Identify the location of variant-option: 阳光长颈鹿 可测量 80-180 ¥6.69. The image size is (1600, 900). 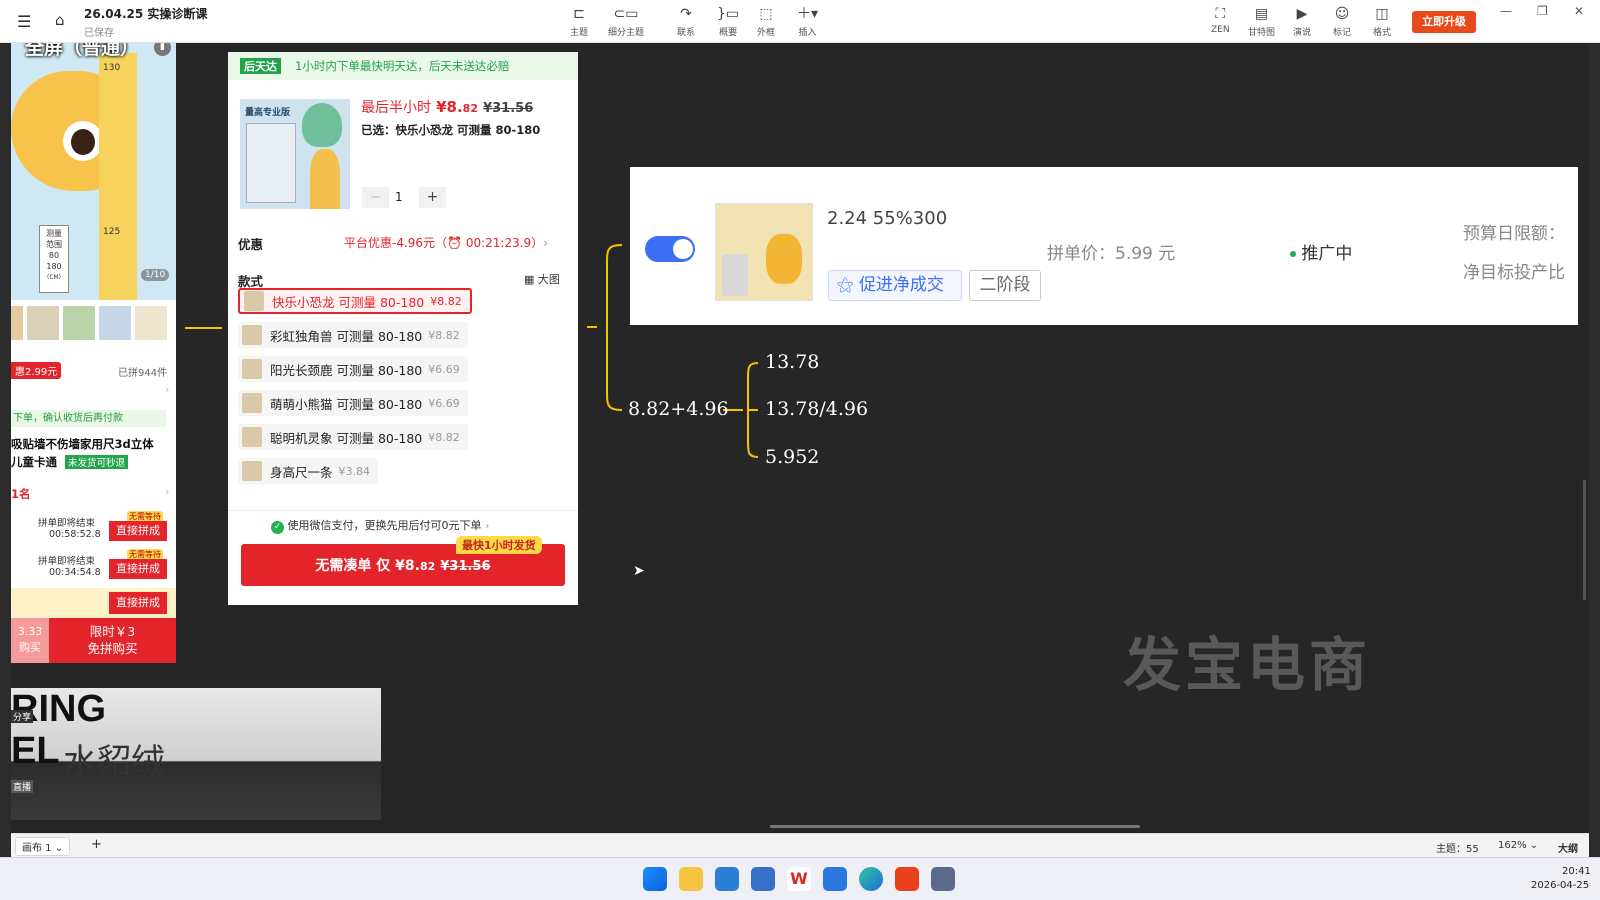
(353, 369).